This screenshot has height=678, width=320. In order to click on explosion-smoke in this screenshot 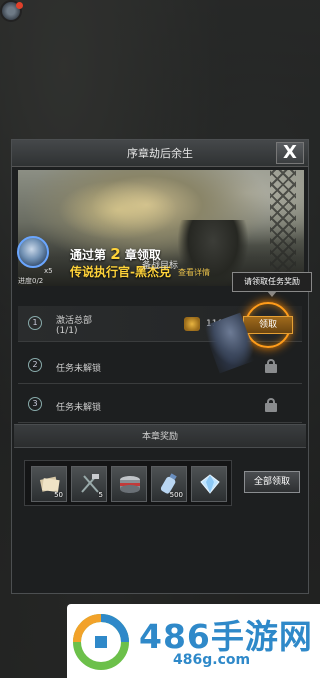, I will do `click(118, 210)`.